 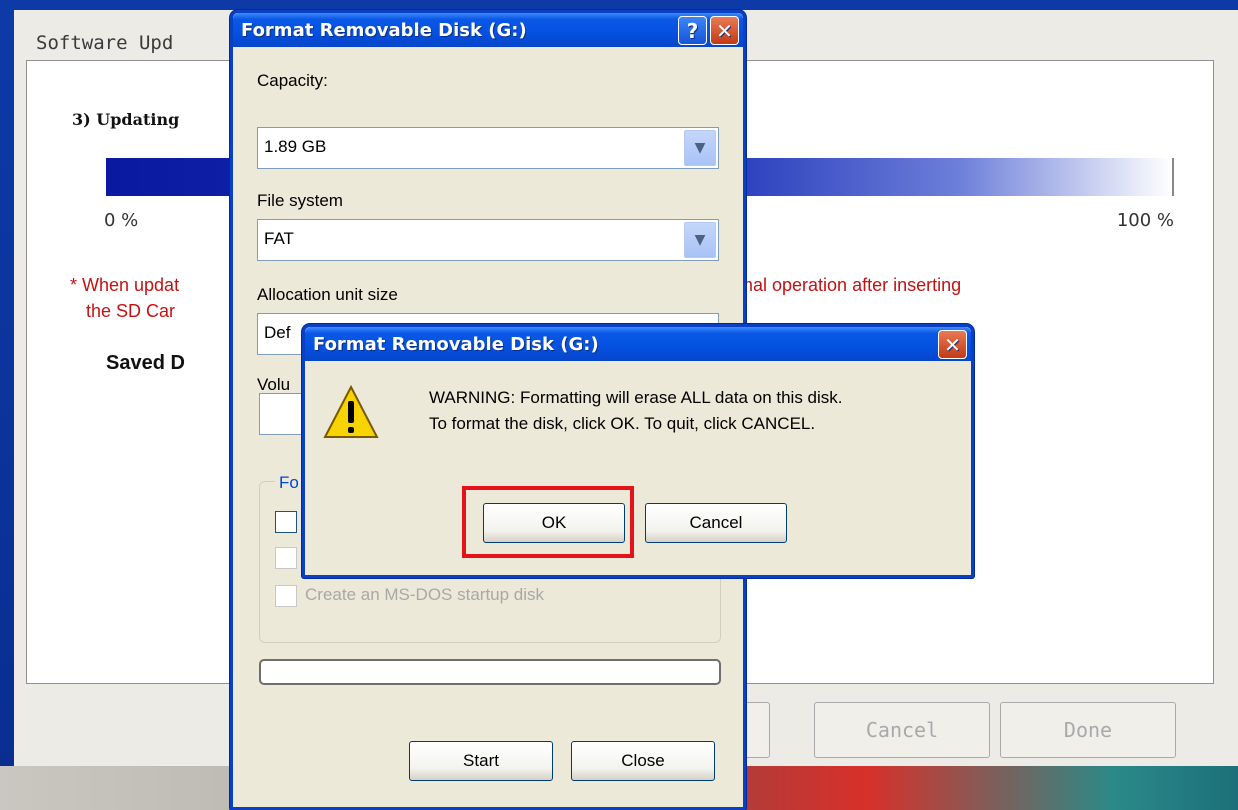 I want to click on format-options-label: Fo, so click(x=289, y=483).